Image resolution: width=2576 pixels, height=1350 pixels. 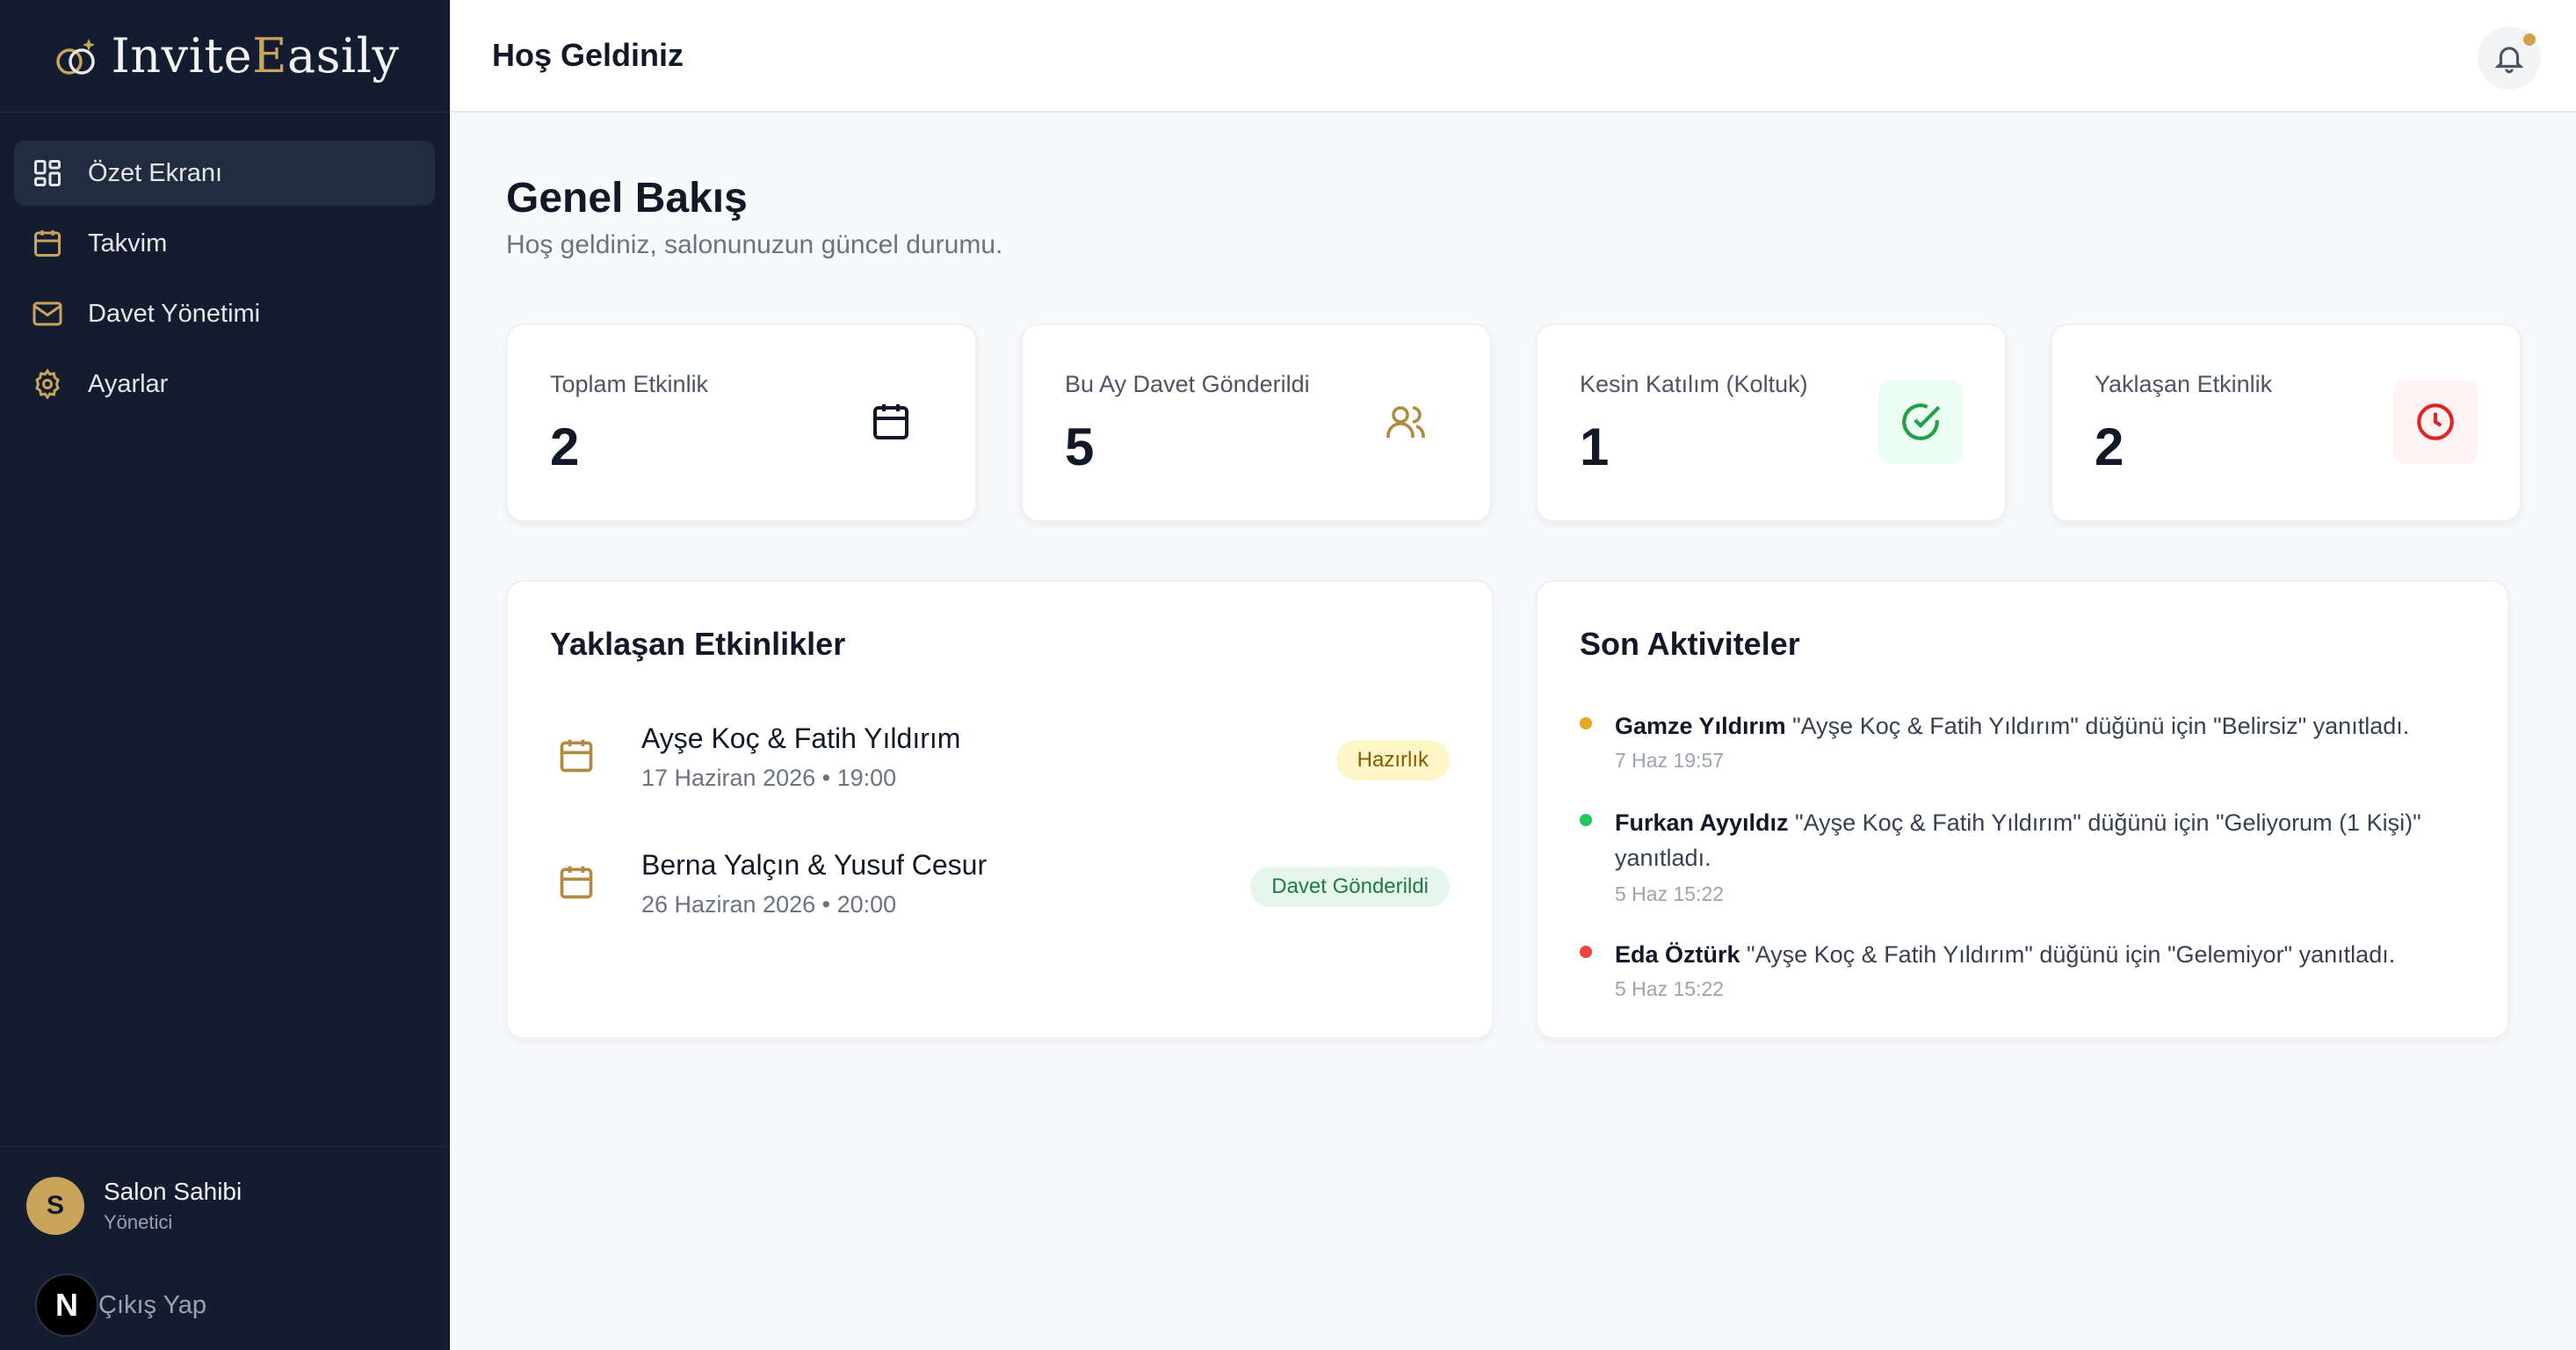 What do you see at coordinates (47, 384) in the screenshot?
I see `gear-icon` at bounding box center [47, 384].